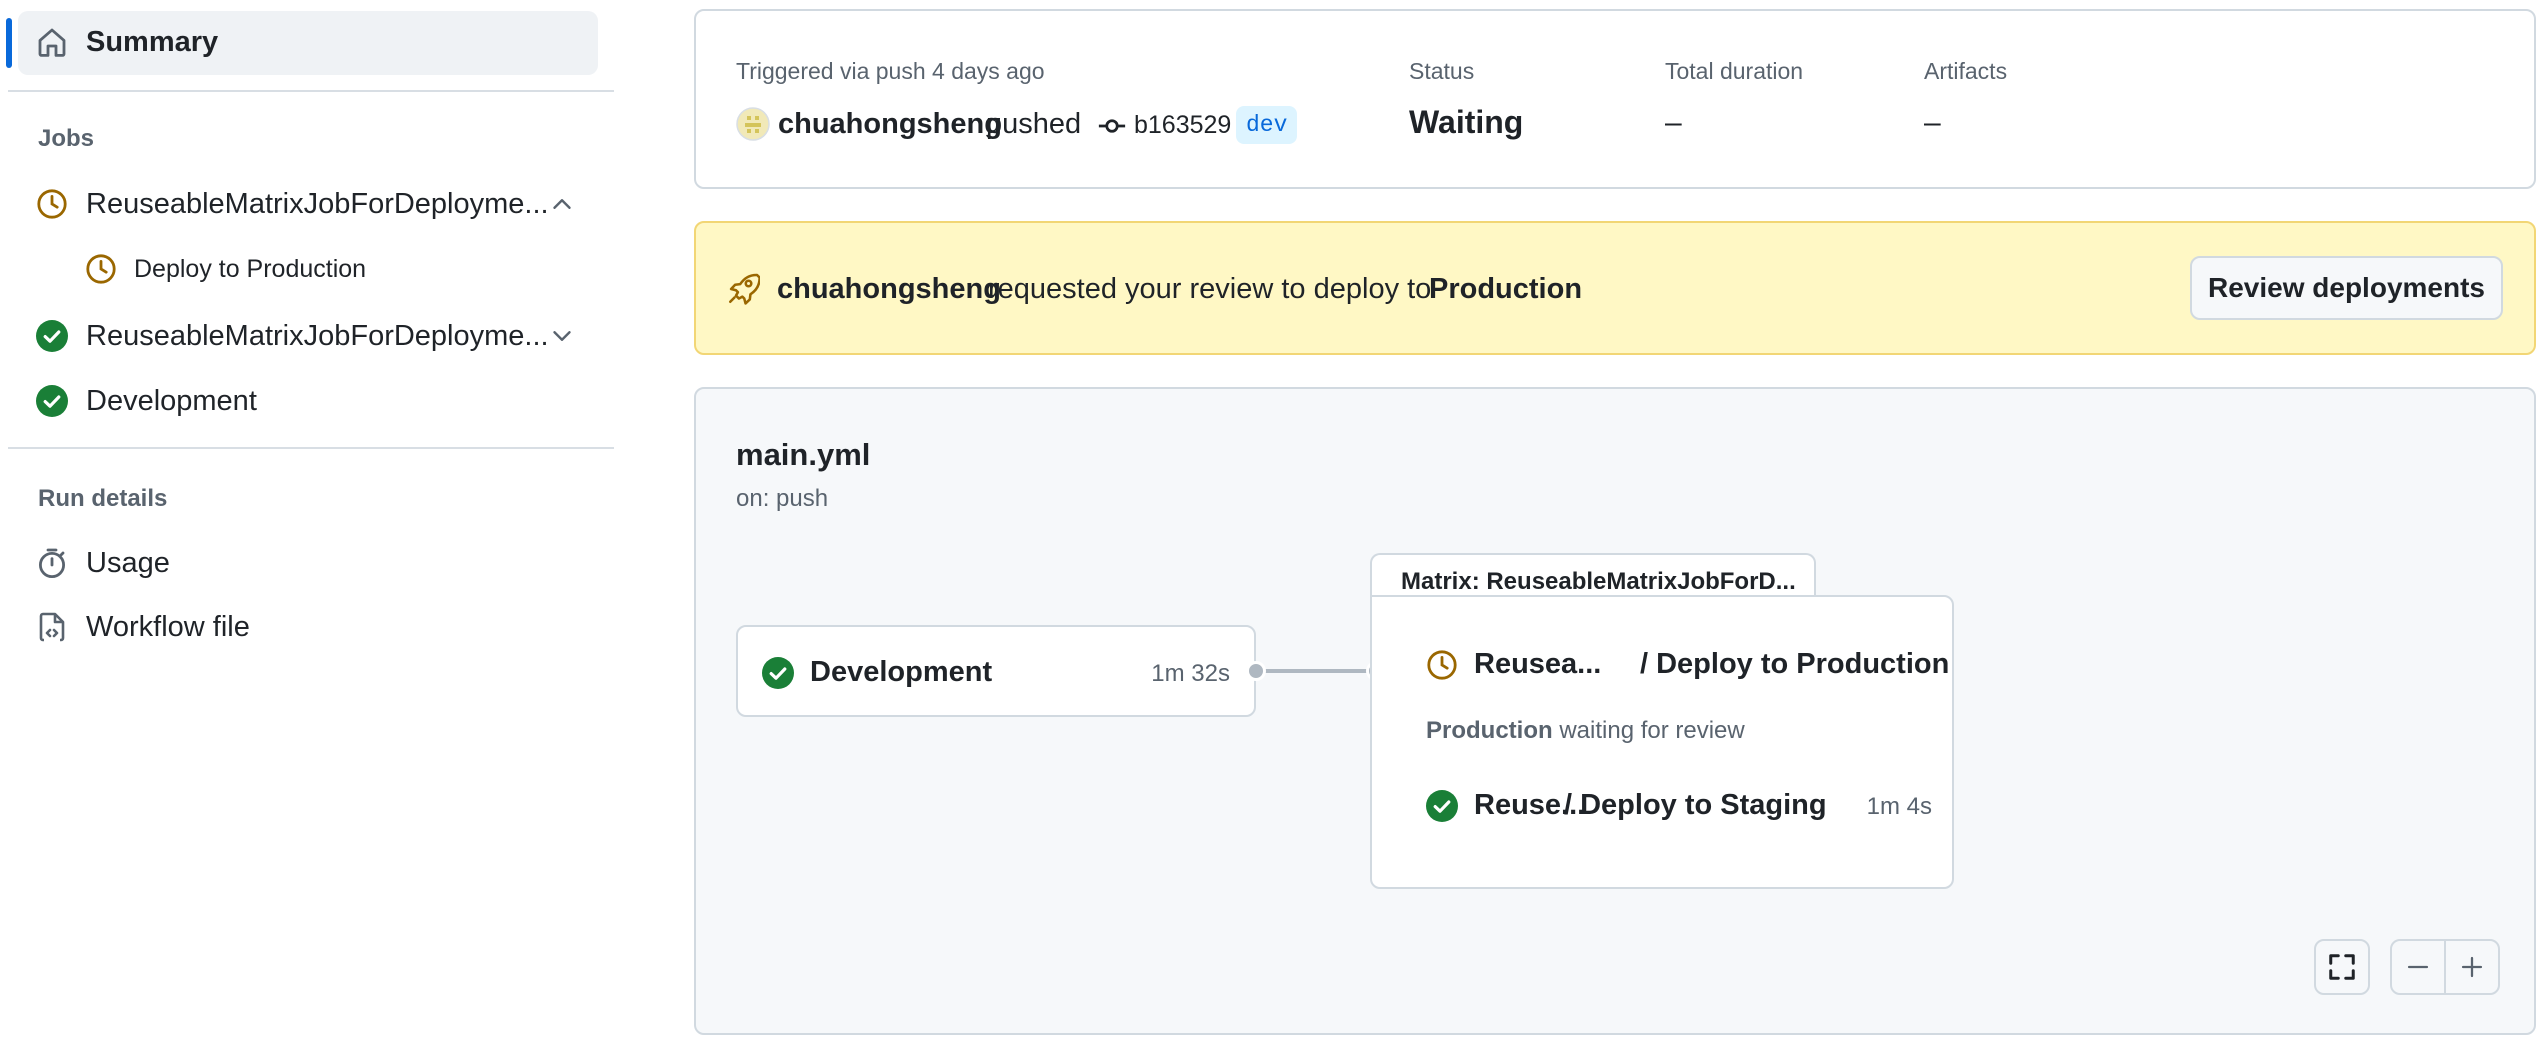 Image resolution: width=2542 pixels, height=1042 pixels. I want to click on artifacts-label: Artifacts, so click(1966, 71).